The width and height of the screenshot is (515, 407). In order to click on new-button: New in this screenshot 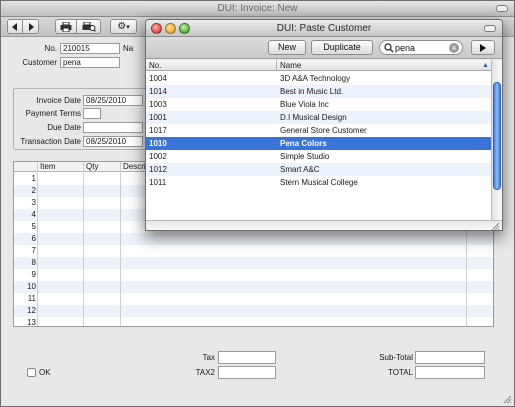, I will do `click(287, 47)`.